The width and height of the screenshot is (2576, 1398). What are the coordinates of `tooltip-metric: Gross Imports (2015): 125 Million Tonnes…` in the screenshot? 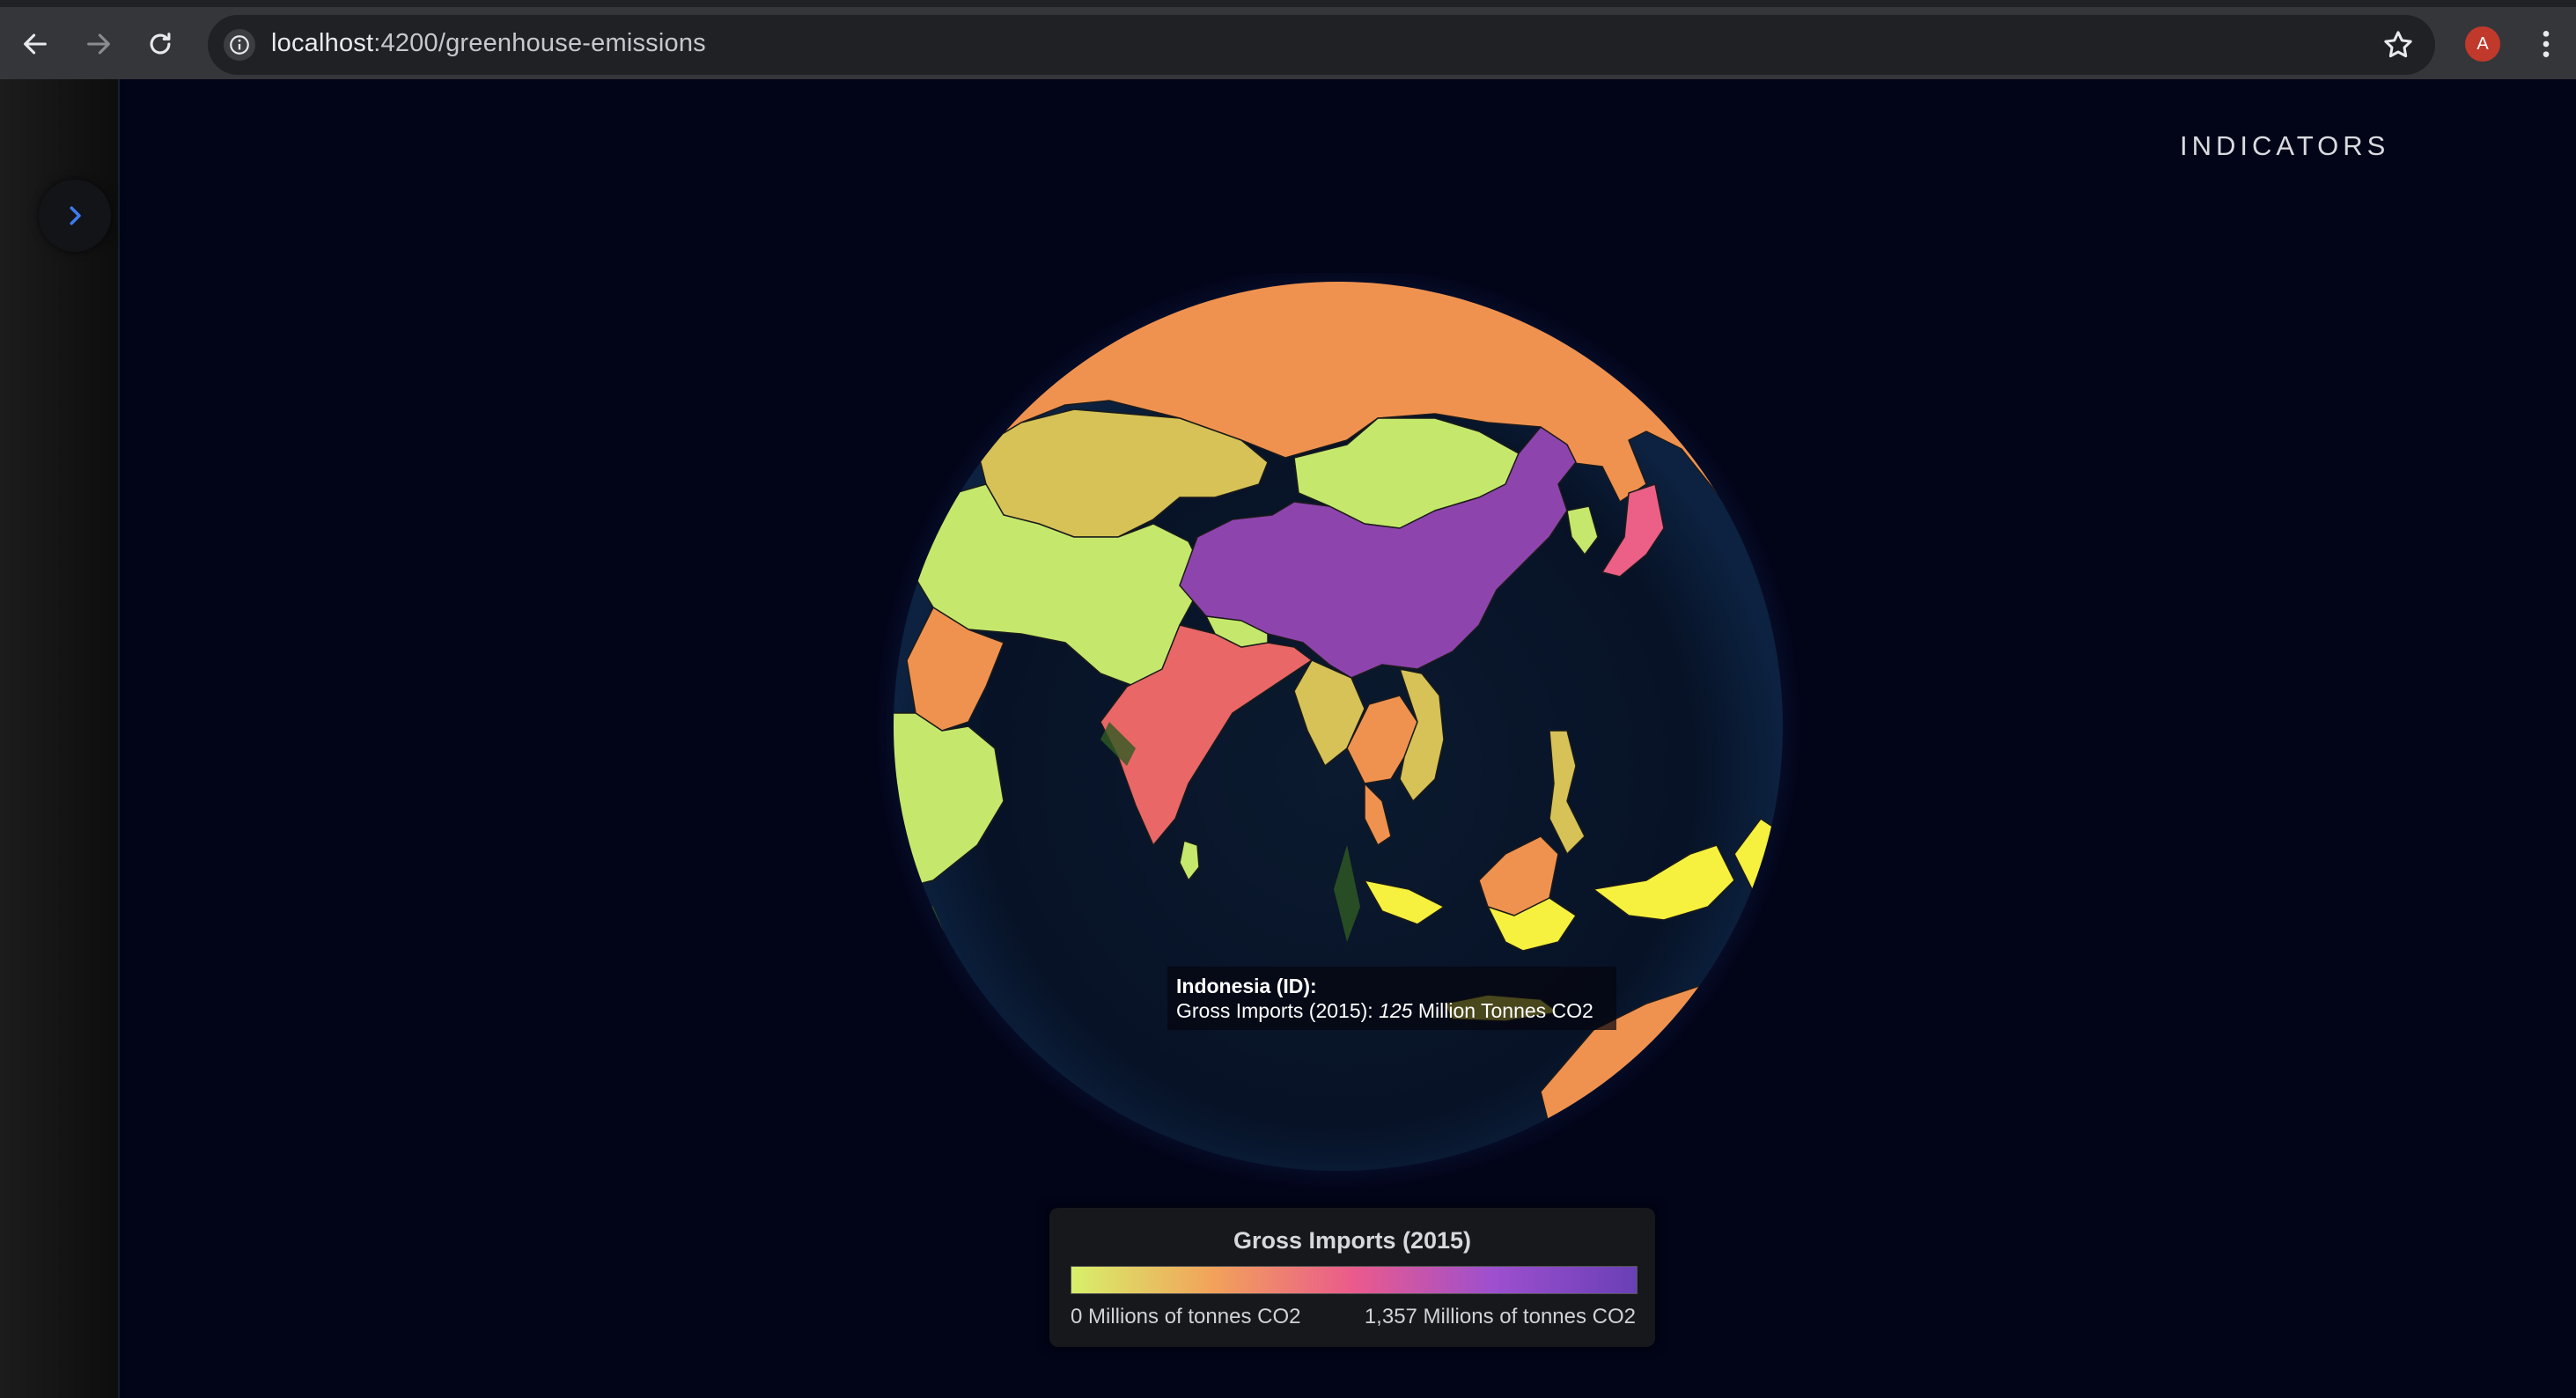 It's located at (1392, 1010).